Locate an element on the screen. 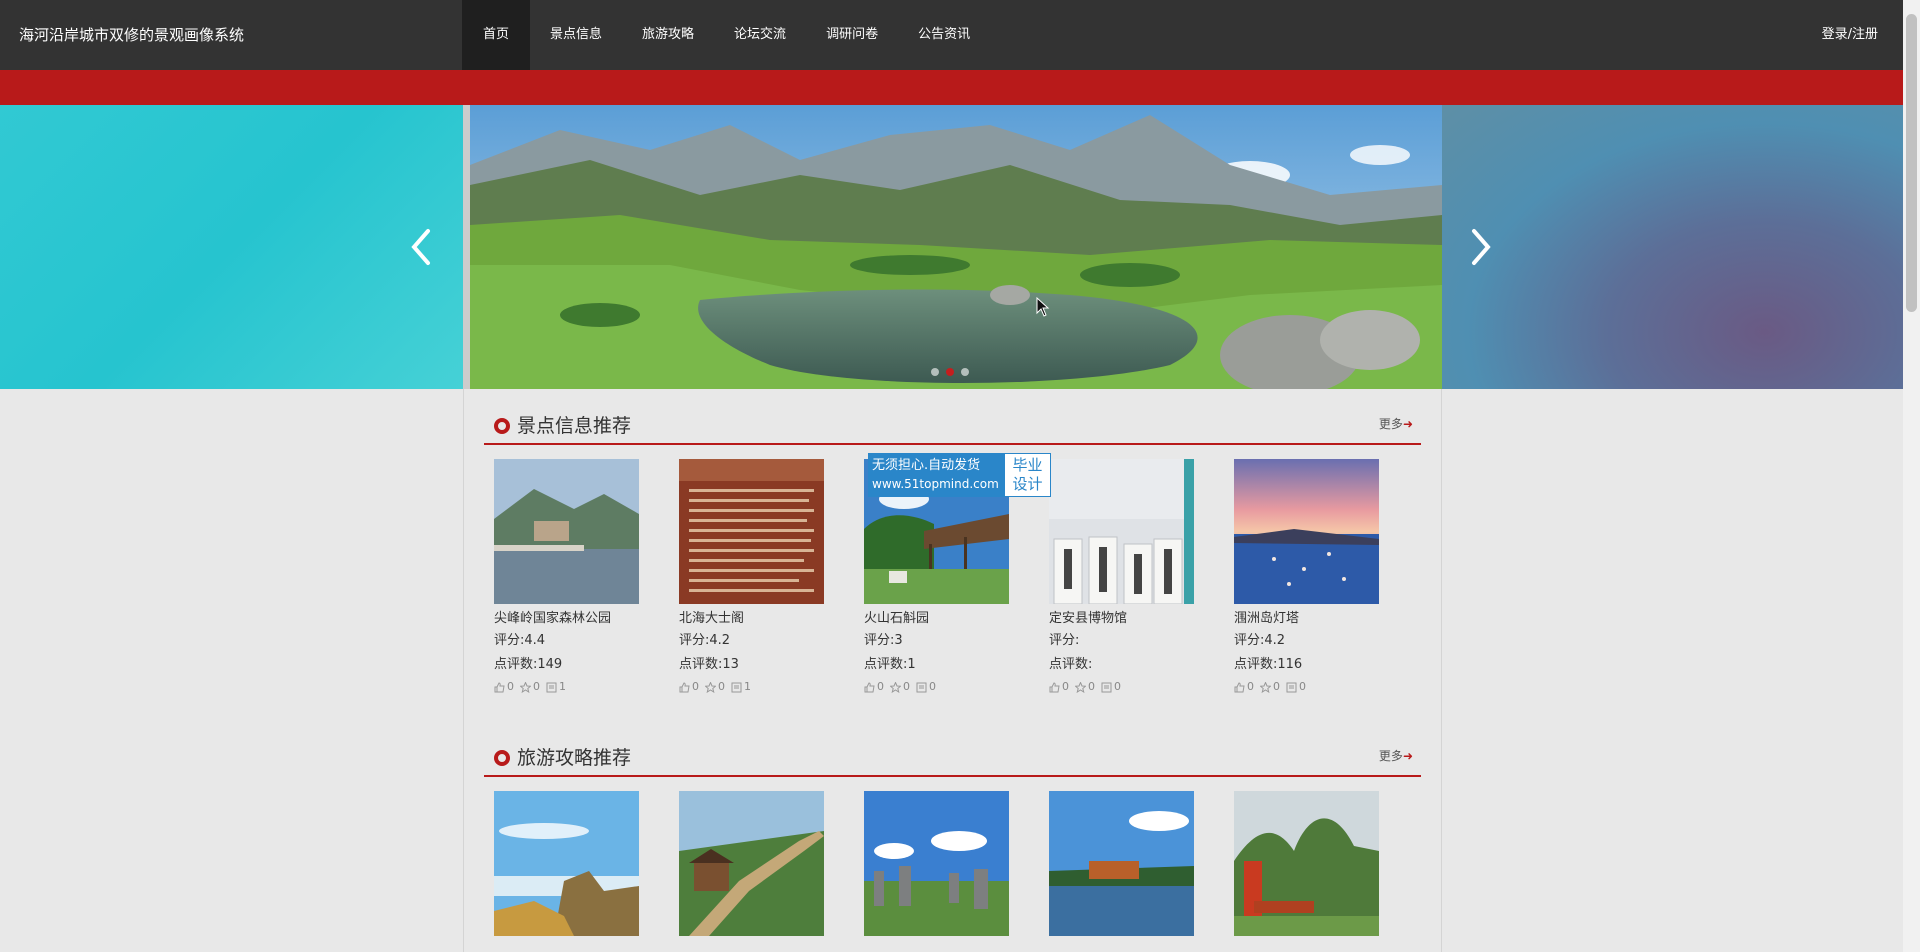  attraction-review-count: 点评数:149 is located at coordinates (528, 664).